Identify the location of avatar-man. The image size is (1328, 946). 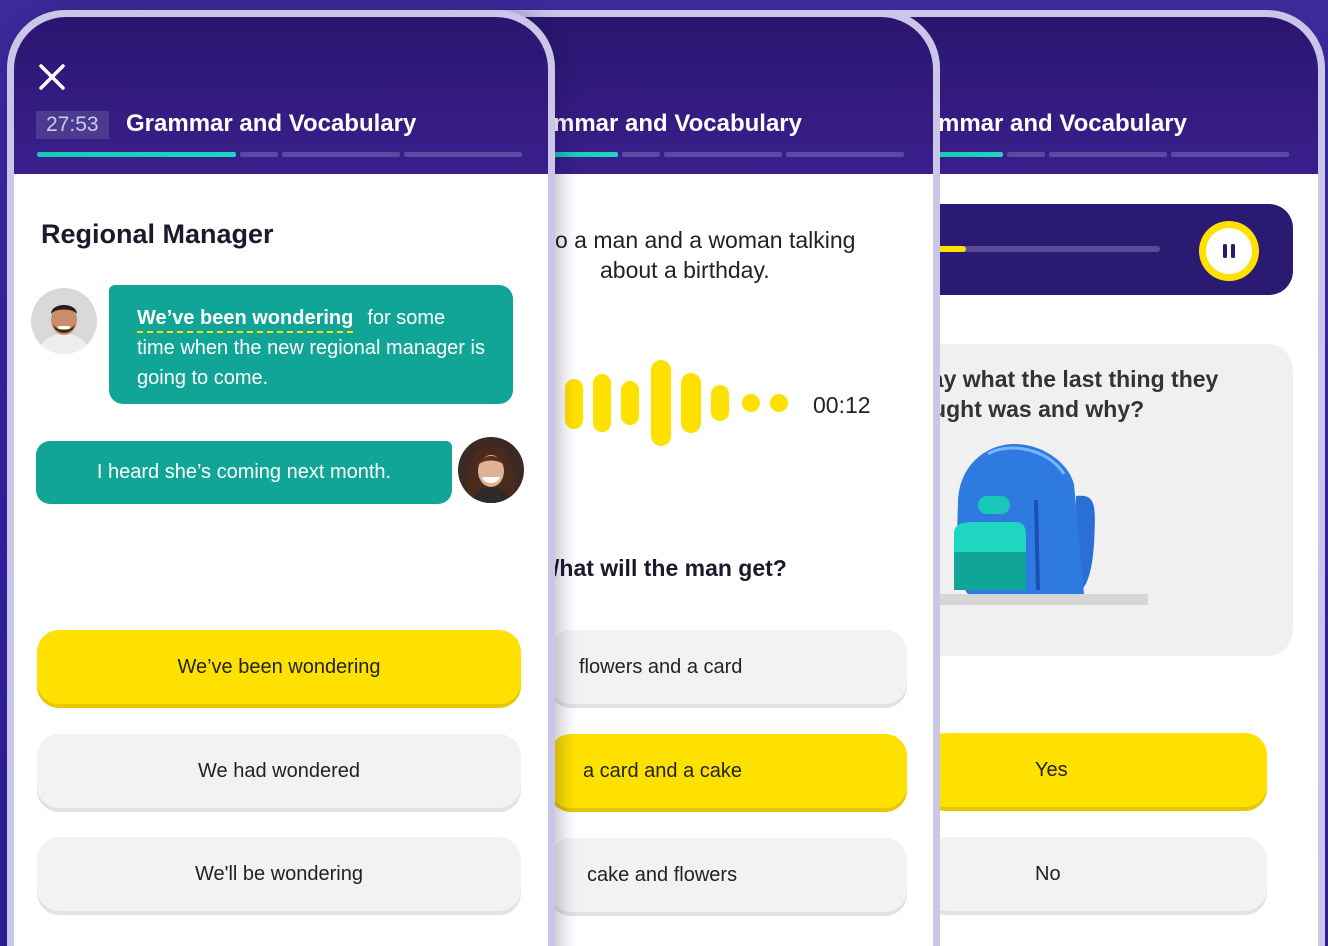
(64, 321).